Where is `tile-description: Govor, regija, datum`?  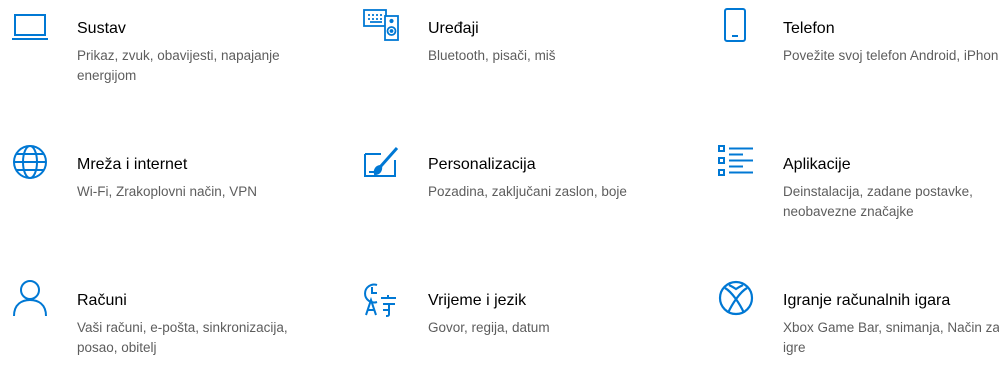 tile-description: Govor, regija, datum is located at coordinates (489, 327).